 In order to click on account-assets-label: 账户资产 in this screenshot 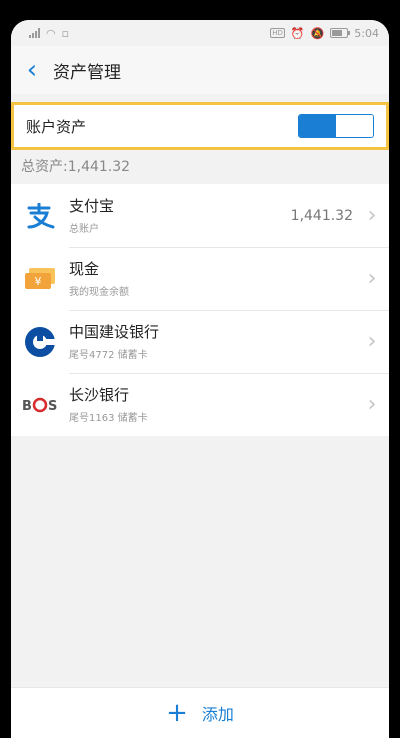, I will do `click(56, 126)`.